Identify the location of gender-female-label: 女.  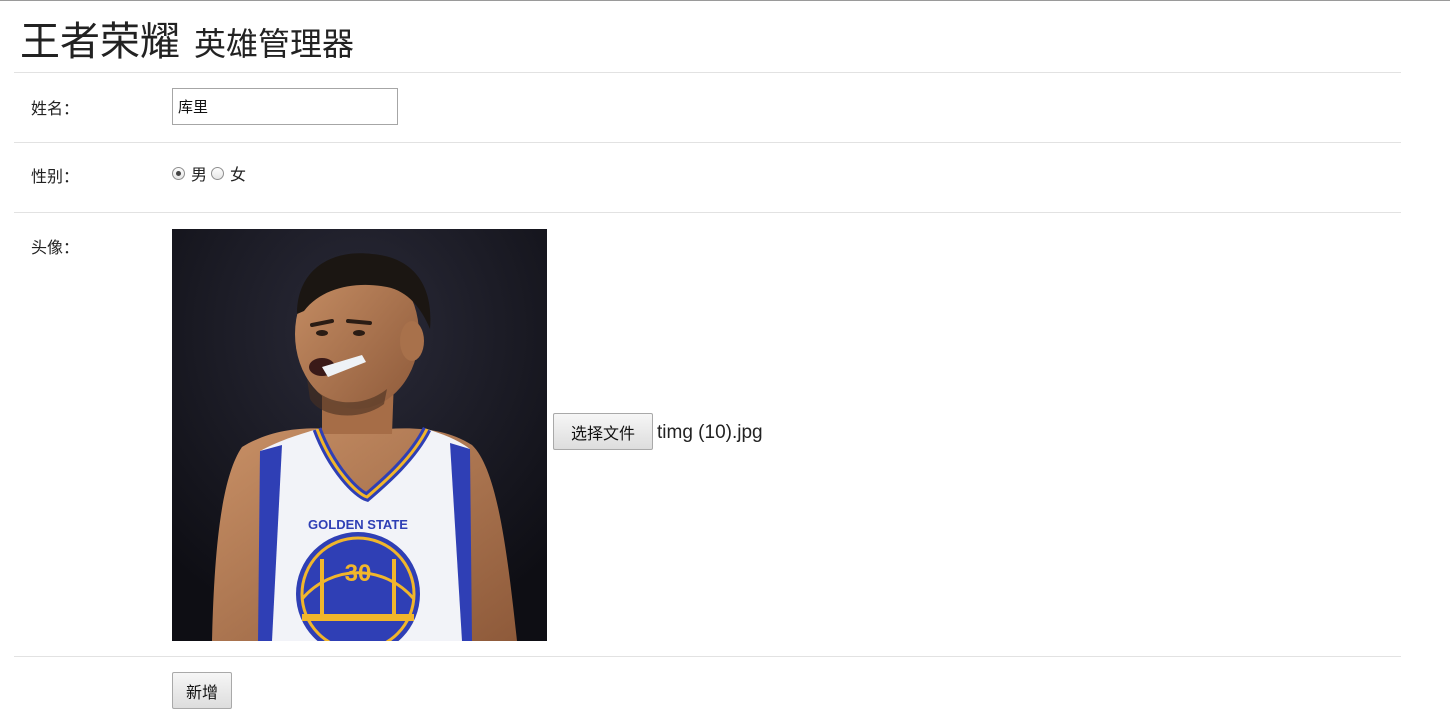
(238, 174).